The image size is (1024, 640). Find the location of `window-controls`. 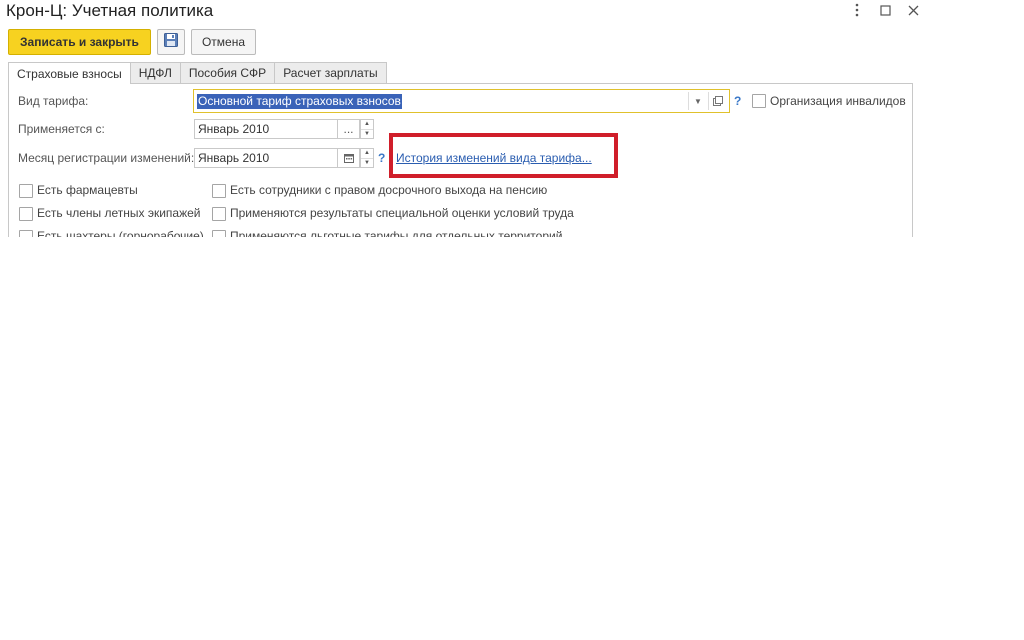

window-controls is located at coordinates (885, 10).